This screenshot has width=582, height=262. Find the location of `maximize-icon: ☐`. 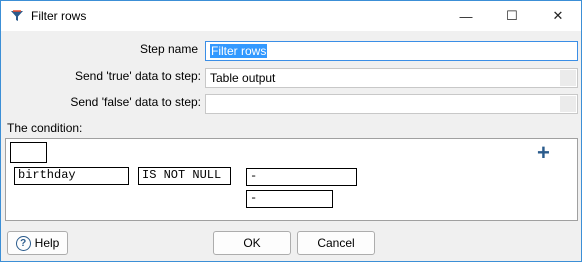

maximize-icon: ☐ is located at coordinates (512, 15).